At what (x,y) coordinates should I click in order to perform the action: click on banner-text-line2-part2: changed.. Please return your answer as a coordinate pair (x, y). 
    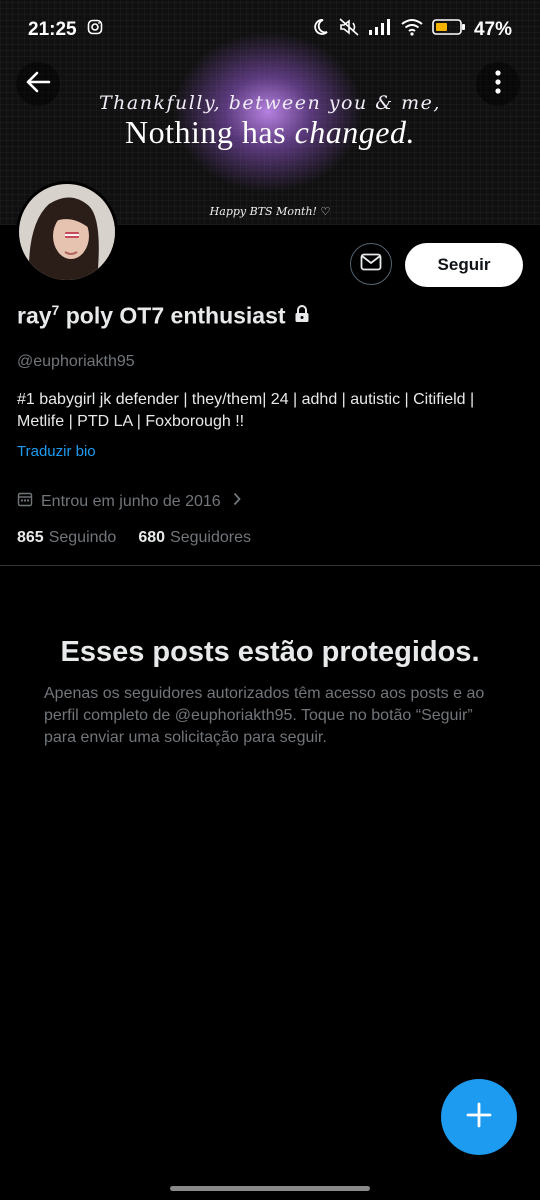
    Looking at the image, I should click on (354, 132).